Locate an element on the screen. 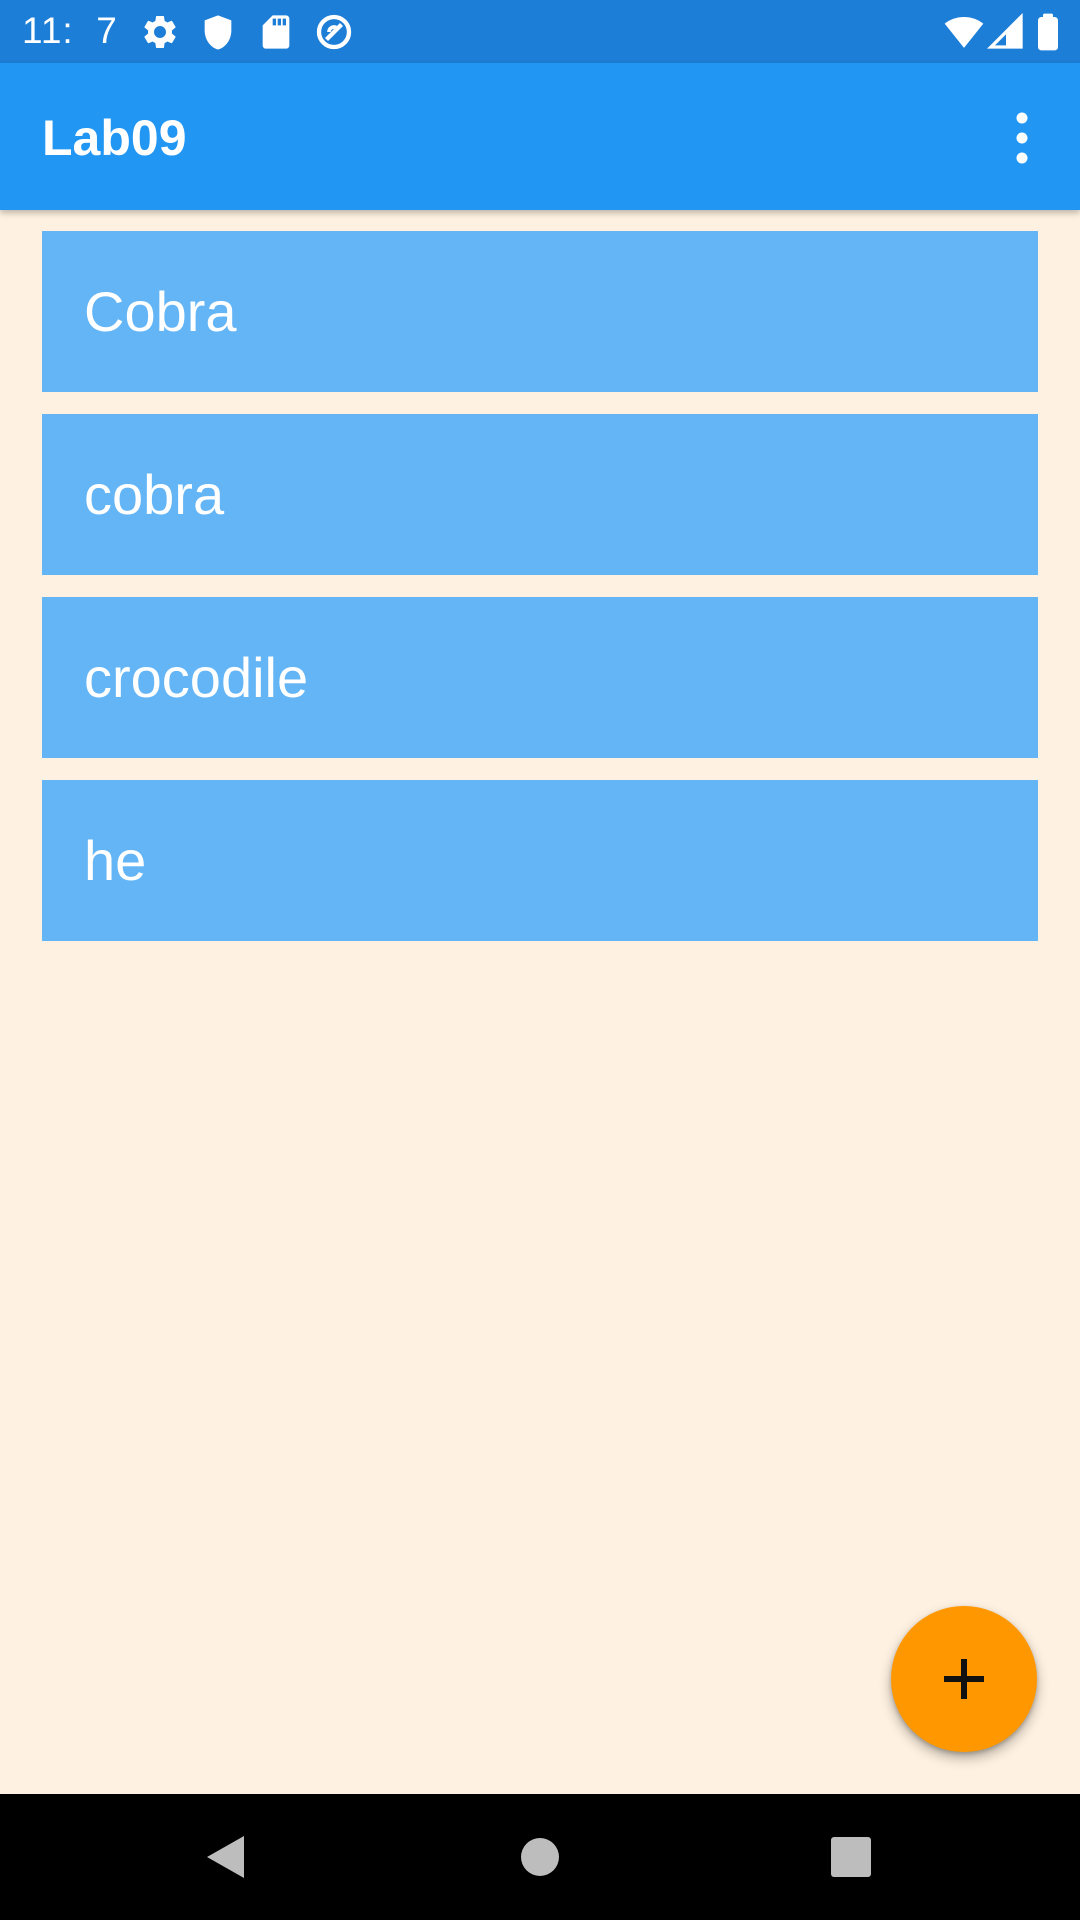 This screenshot has width=1080, height=1920. back-icon is located at coordinates (227, 1857).